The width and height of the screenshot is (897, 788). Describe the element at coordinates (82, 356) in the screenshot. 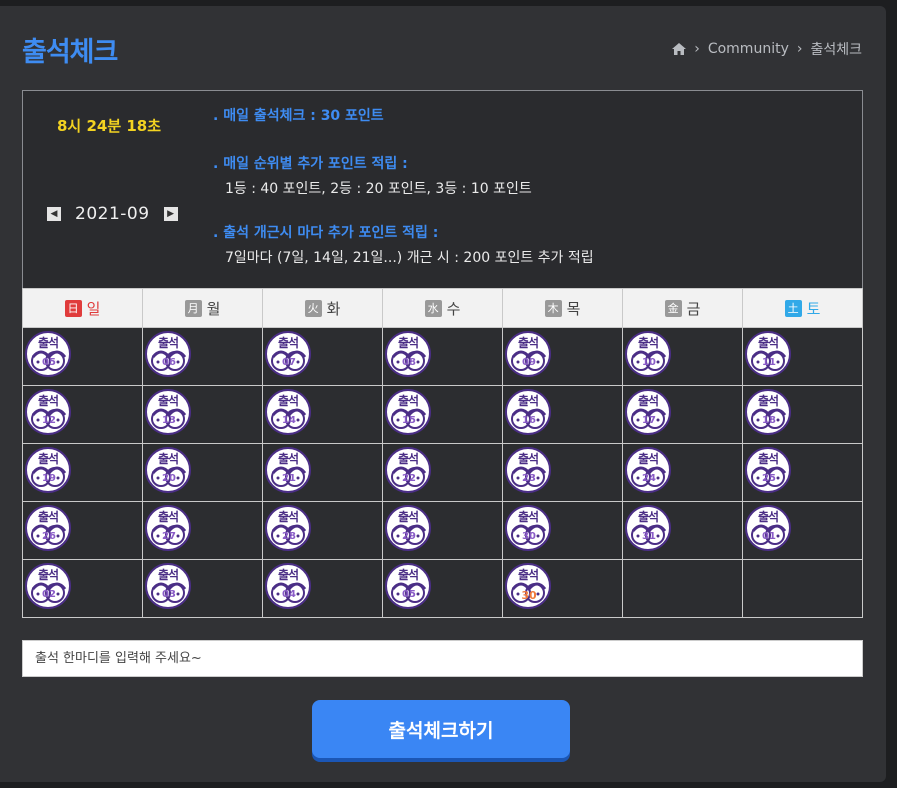

I see `calendar-day-cell: 출석 05` at that location.